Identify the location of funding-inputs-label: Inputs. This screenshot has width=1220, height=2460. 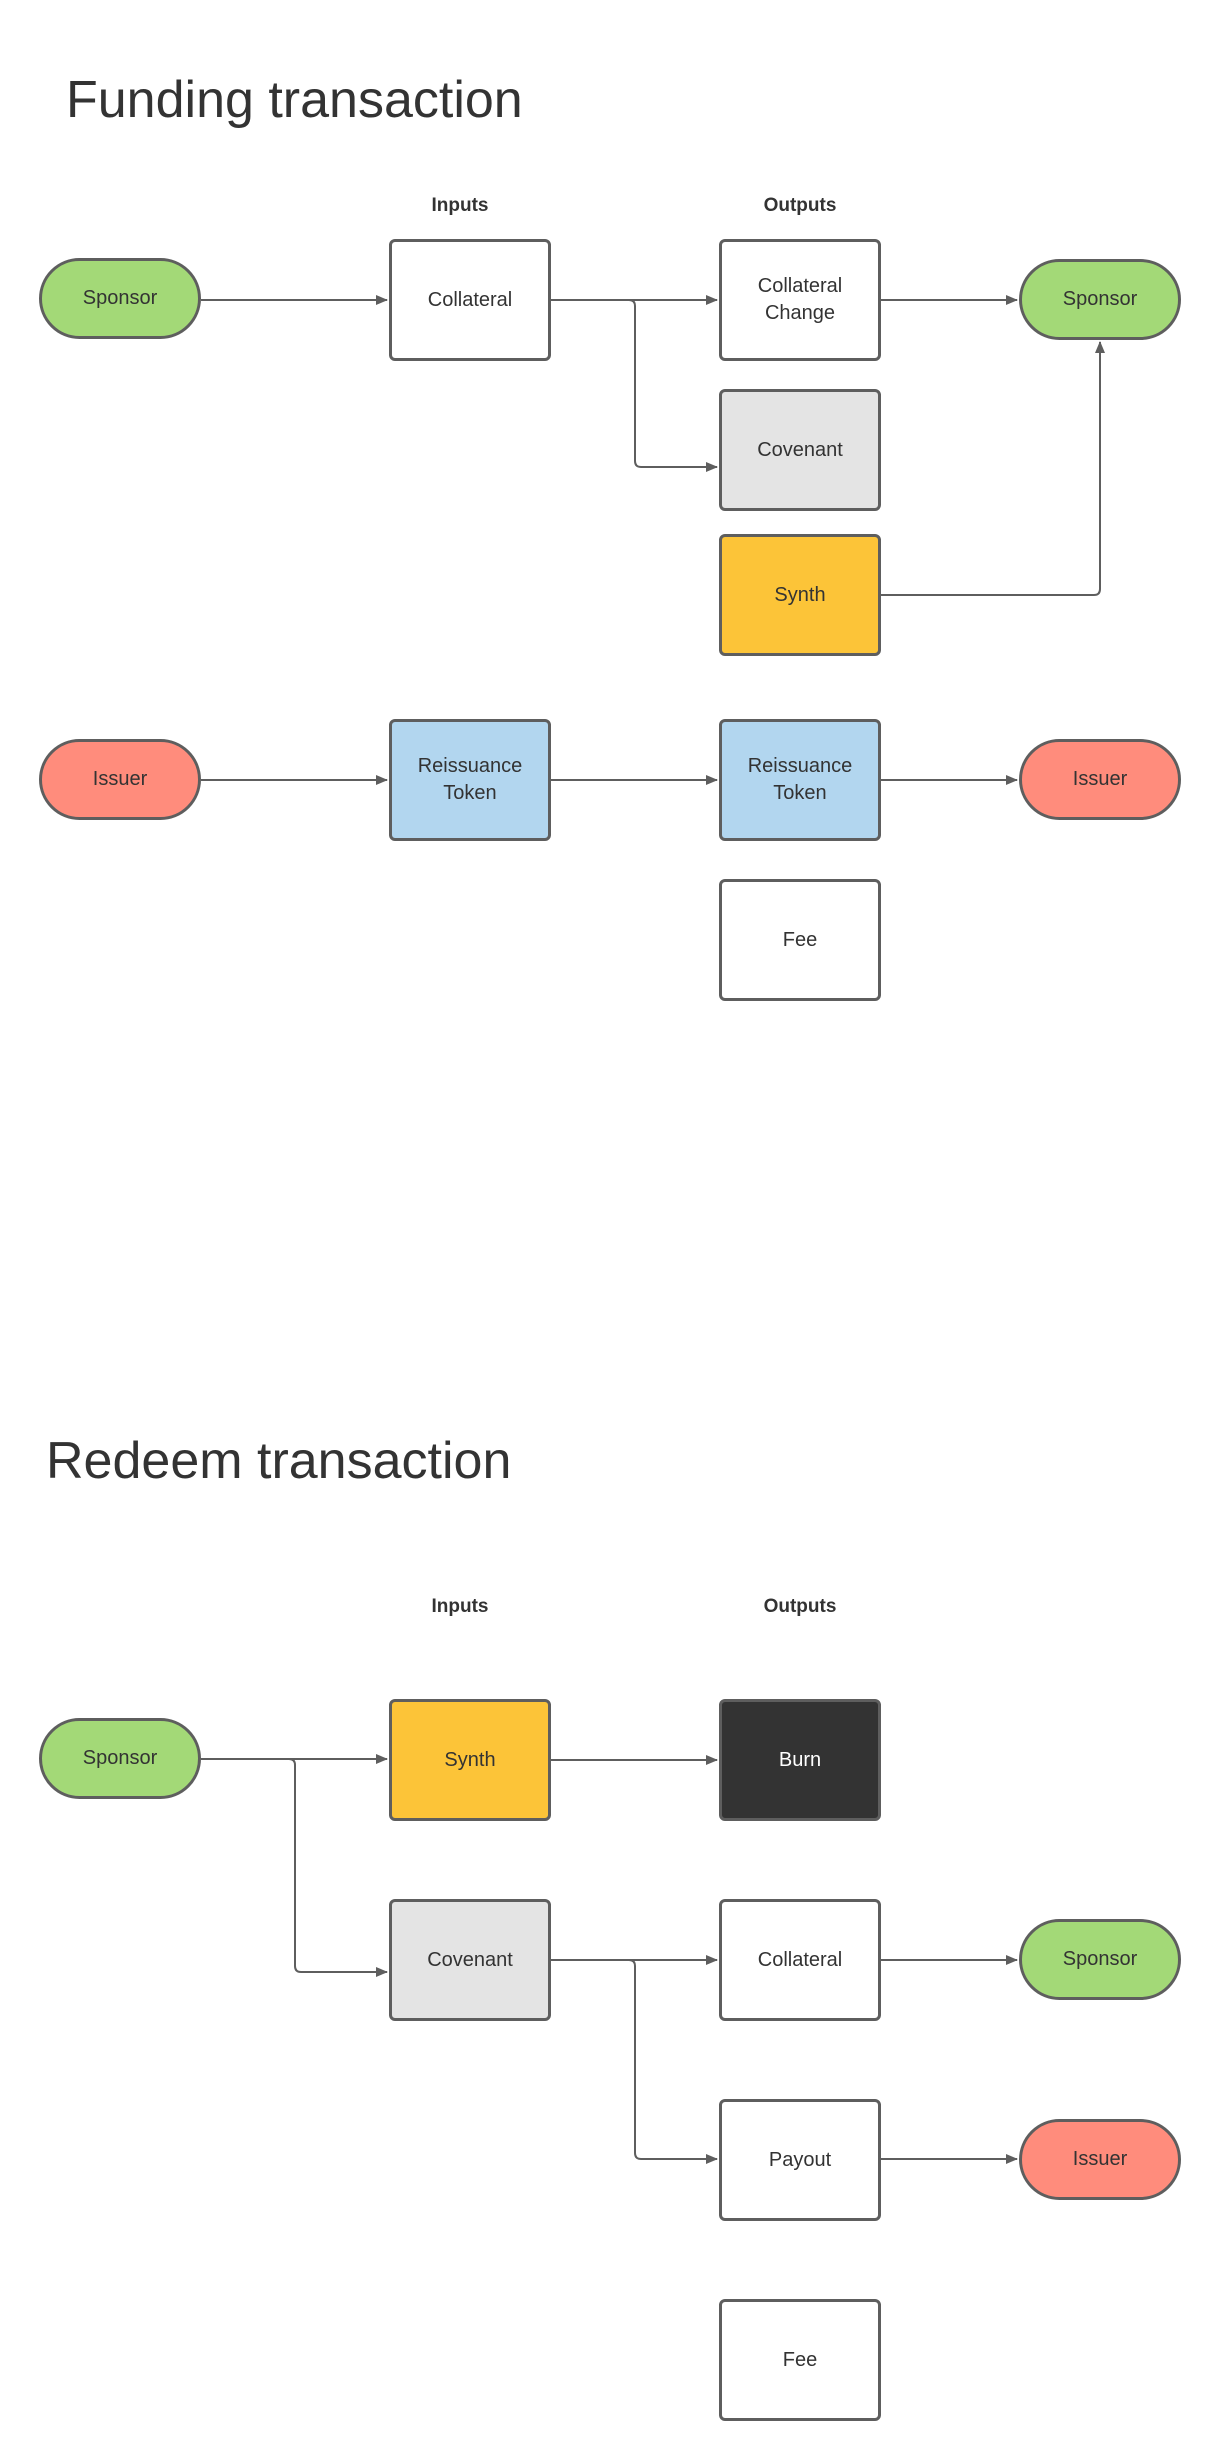
(460, 205).